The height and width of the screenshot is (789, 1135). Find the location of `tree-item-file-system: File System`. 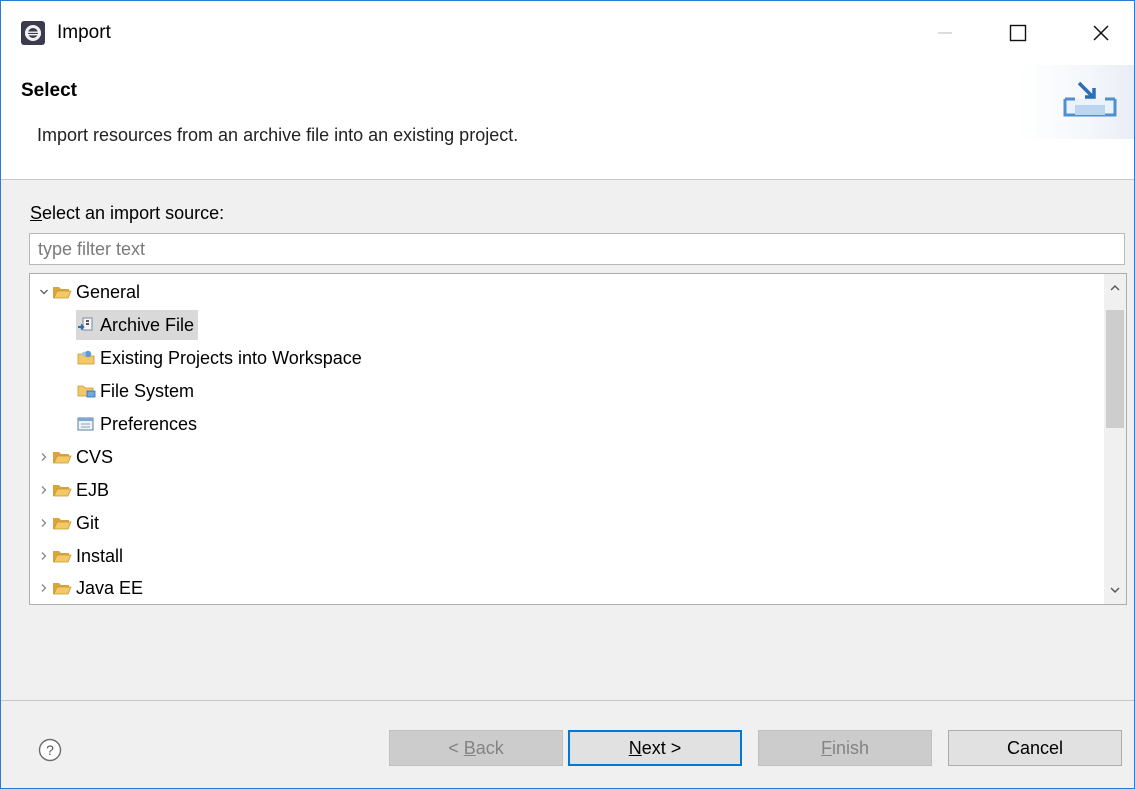

tree-item-file-system: File System is located at coordinates (137, 391).